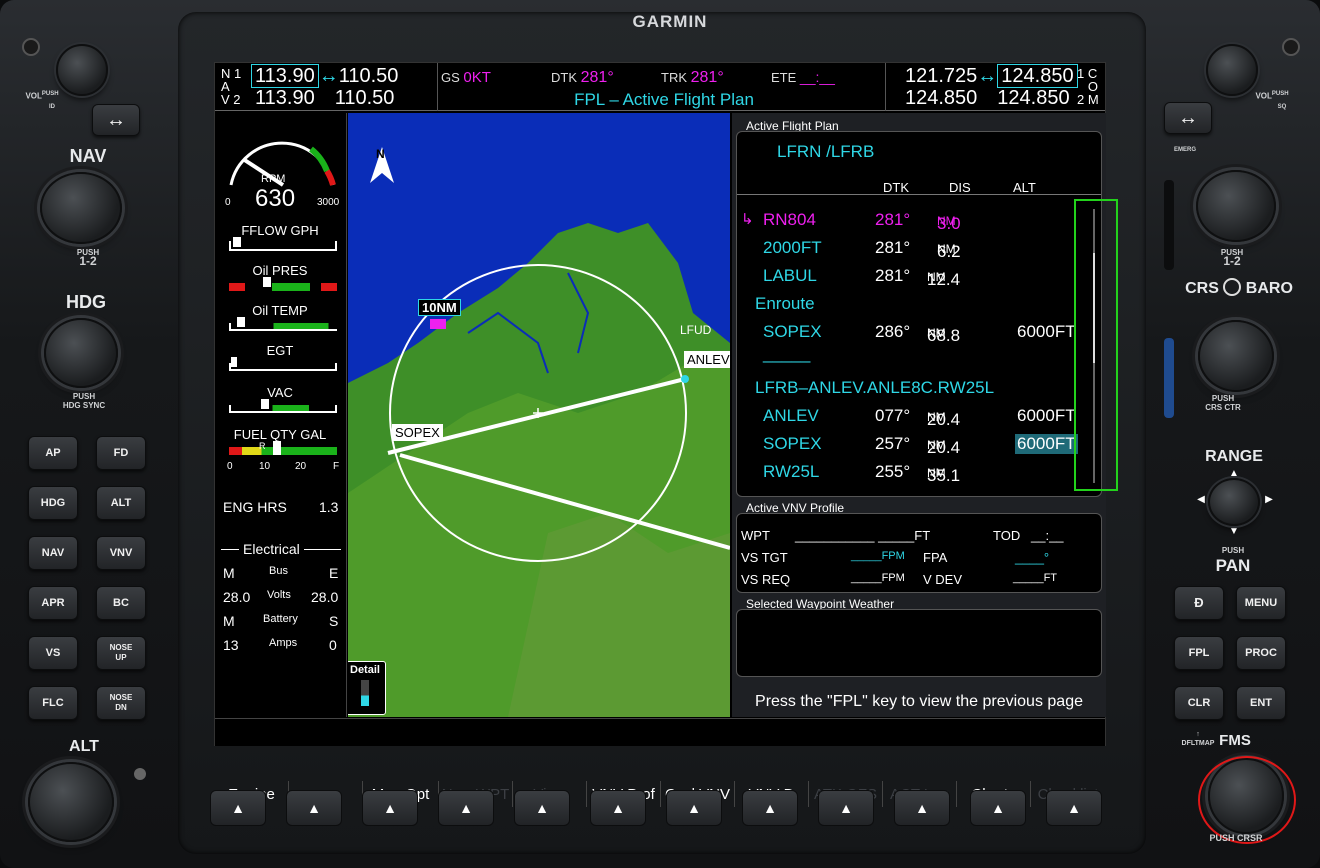  I want to click on nav-push-label: PUSH 1-2, so click(88, 258).